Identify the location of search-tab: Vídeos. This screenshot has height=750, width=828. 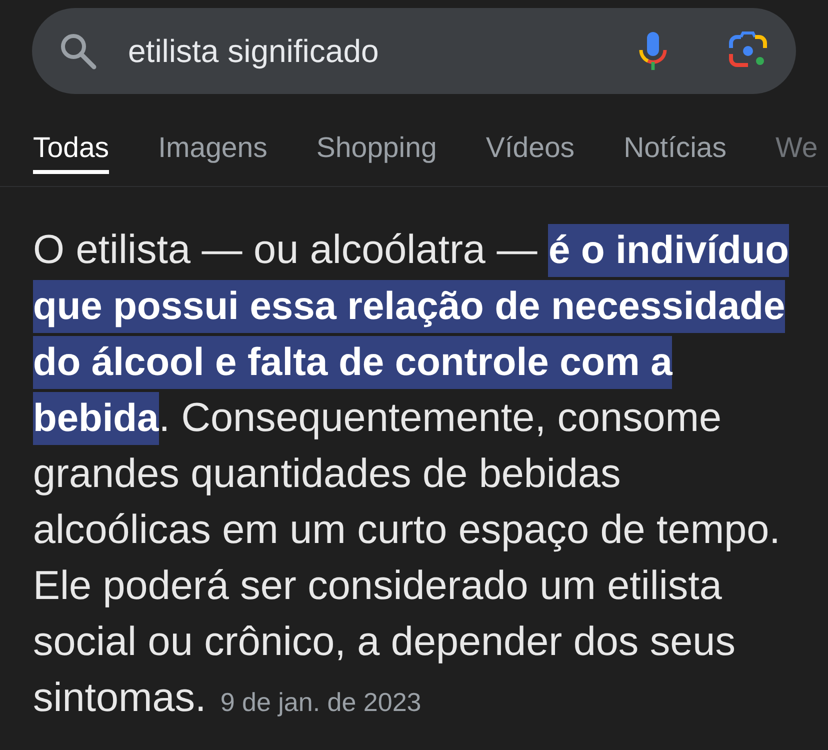
(530, 150).